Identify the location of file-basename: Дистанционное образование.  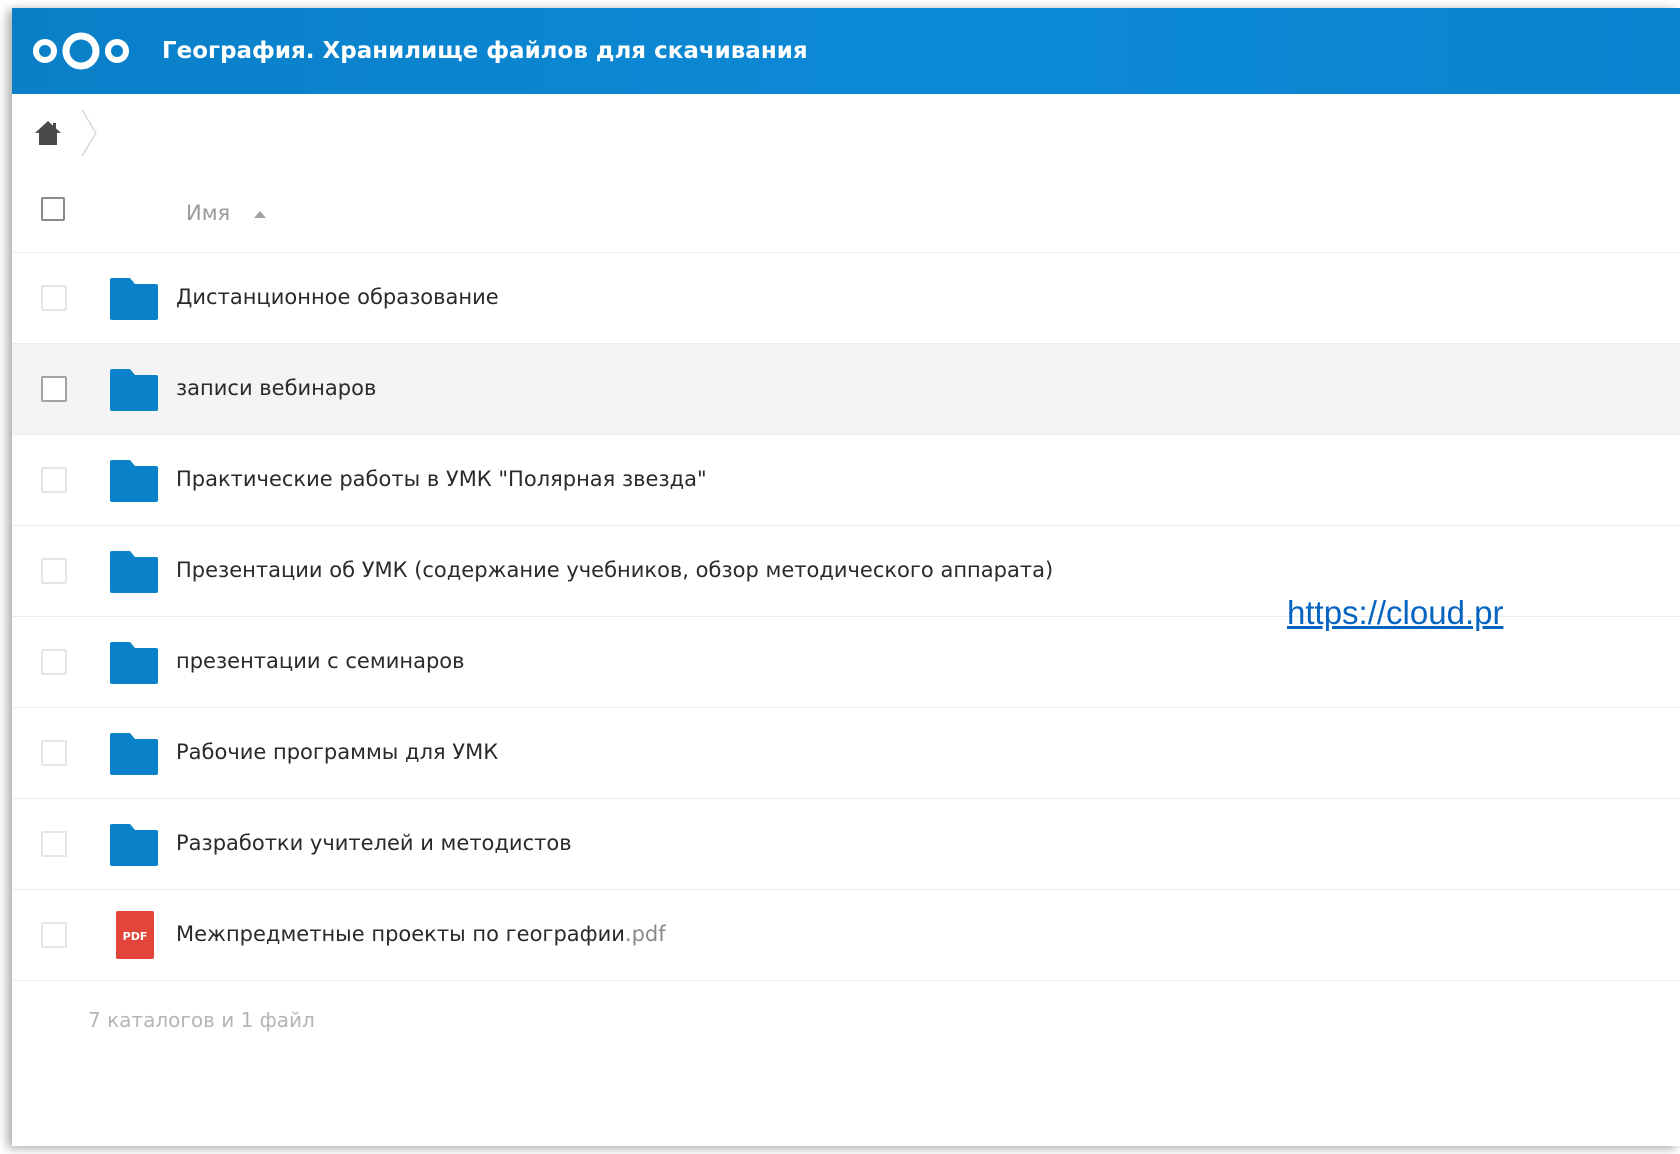
(337, 297).